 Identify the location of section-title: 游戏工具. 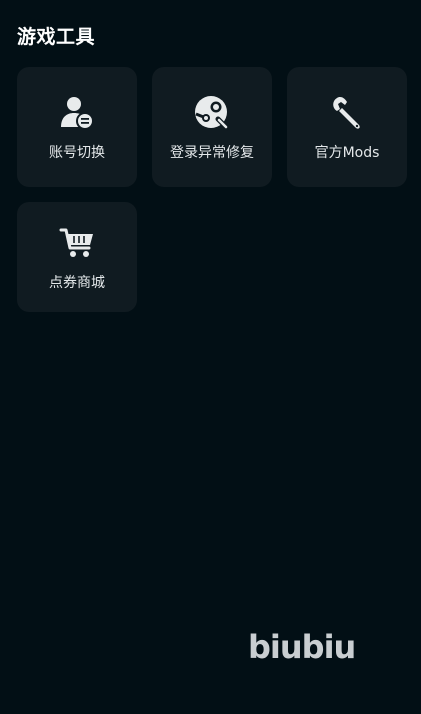
(56, 37).